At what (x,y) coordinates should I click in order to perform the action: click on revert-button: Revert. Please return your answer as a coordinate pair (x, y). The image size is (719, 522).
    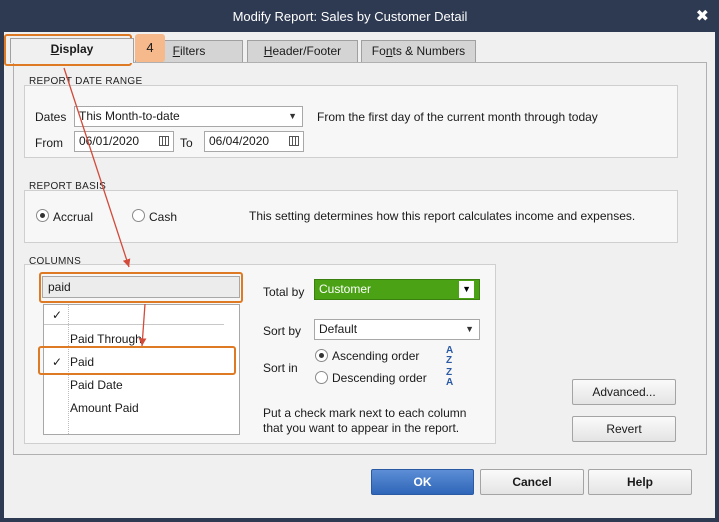
    Looking at the image, I should click on (624, 429).